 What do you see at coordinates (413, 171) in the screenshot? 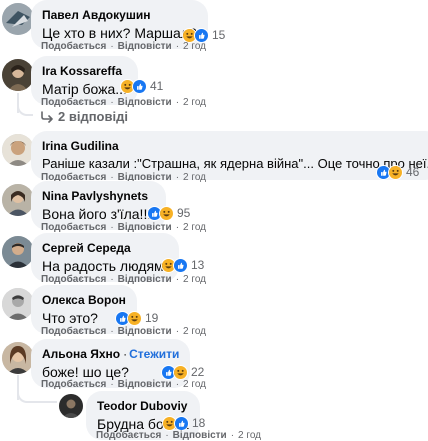
I see `reaction-count: 46` at bounding box center [413, 171].